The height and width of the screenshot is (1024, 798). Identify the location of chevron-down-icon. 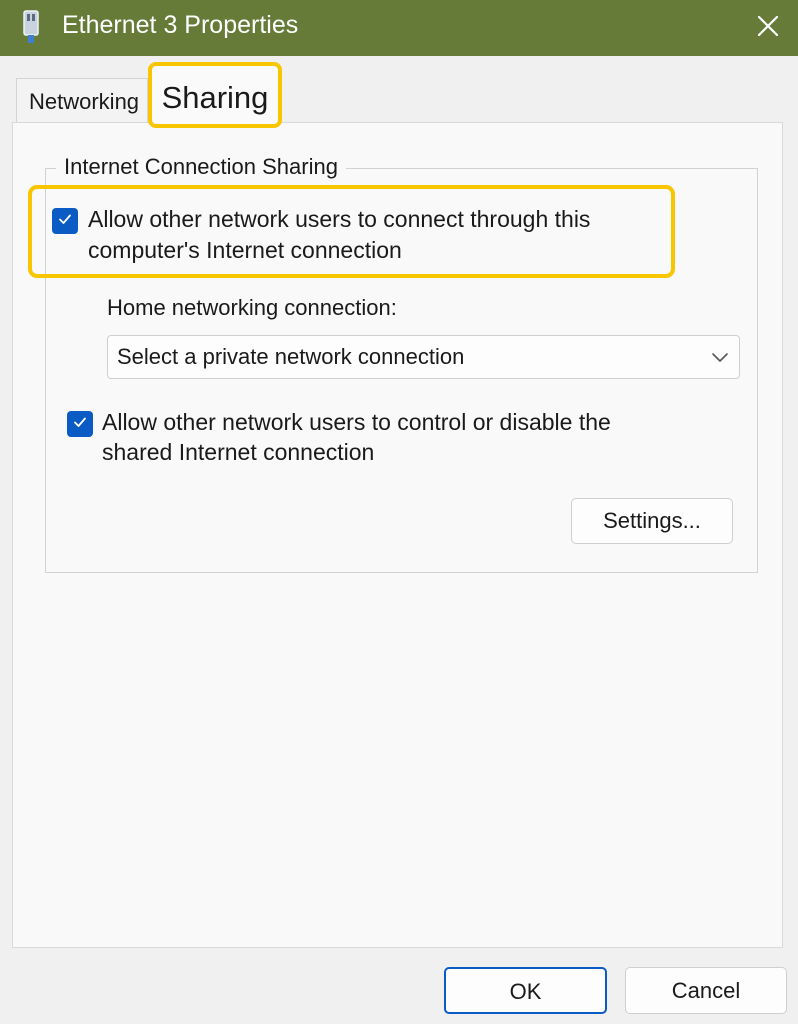
(720, 359).